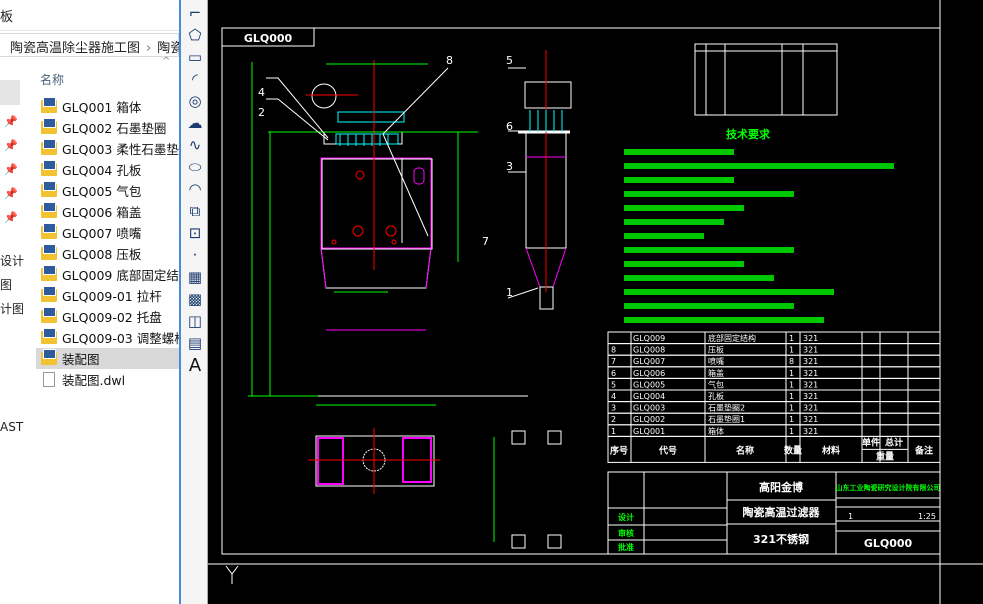 The height and width of the screenshot is (604, 983). What do you see at coordinates (781, 487) in the screenshot?
I see `project-name: 高阳金博` at bounding box center [781, 487].